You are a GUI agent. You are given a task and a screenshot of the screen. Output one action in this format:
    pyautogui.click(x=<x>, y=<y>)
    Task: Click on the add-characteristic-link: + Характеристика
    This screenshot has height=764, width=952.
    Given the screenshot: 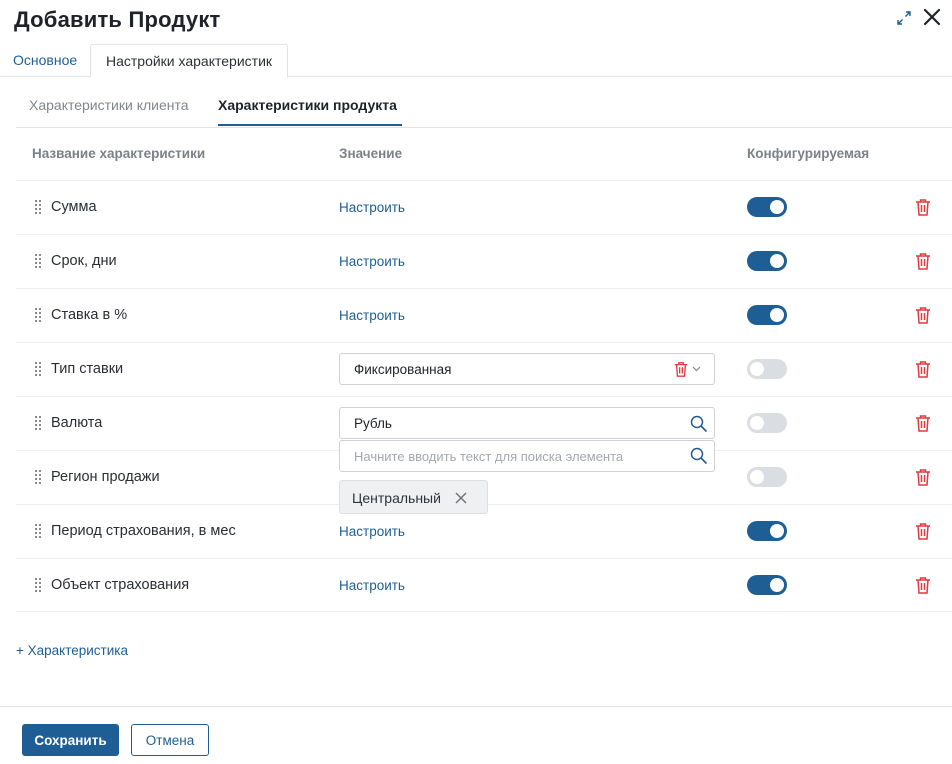 What is the action you would take?
    pyautogui.click(x=72, y=650)
    